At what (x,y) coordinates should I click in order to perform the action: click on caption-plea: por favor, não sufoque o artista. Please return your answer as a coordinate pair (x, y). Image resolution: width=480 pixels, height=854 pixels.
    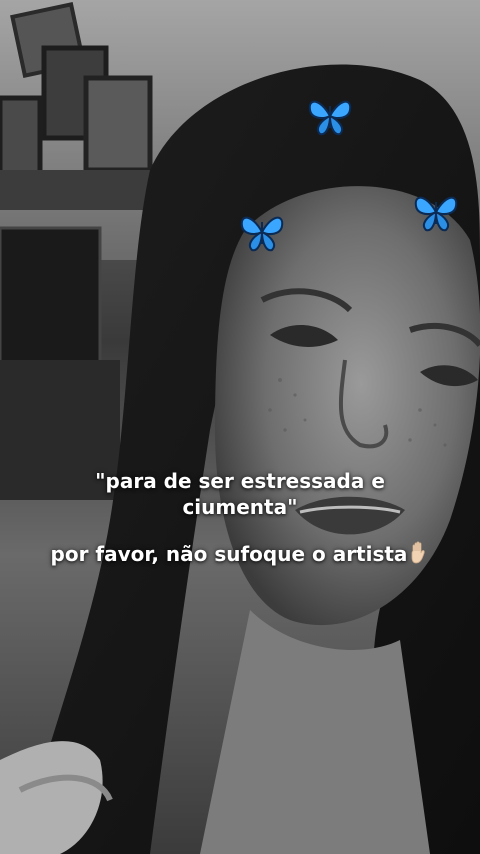
    Looking at the image, I should click on (240, 554).